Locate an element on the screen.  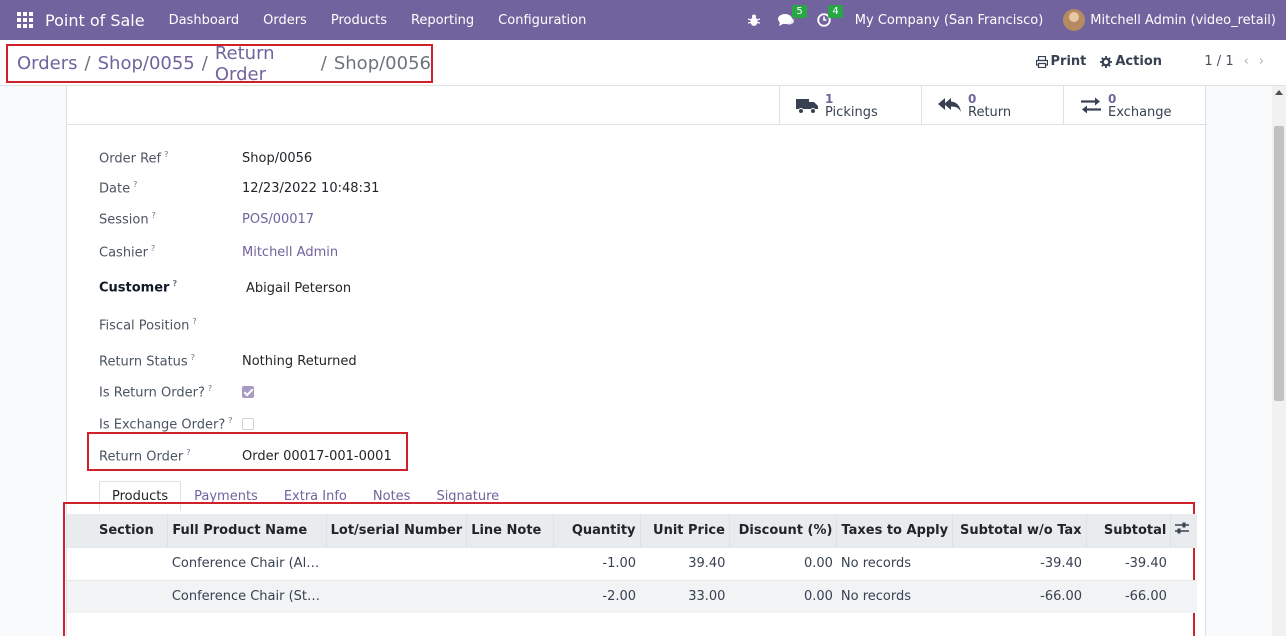
activities-badge: 4 is located at coordinates (835, 11).